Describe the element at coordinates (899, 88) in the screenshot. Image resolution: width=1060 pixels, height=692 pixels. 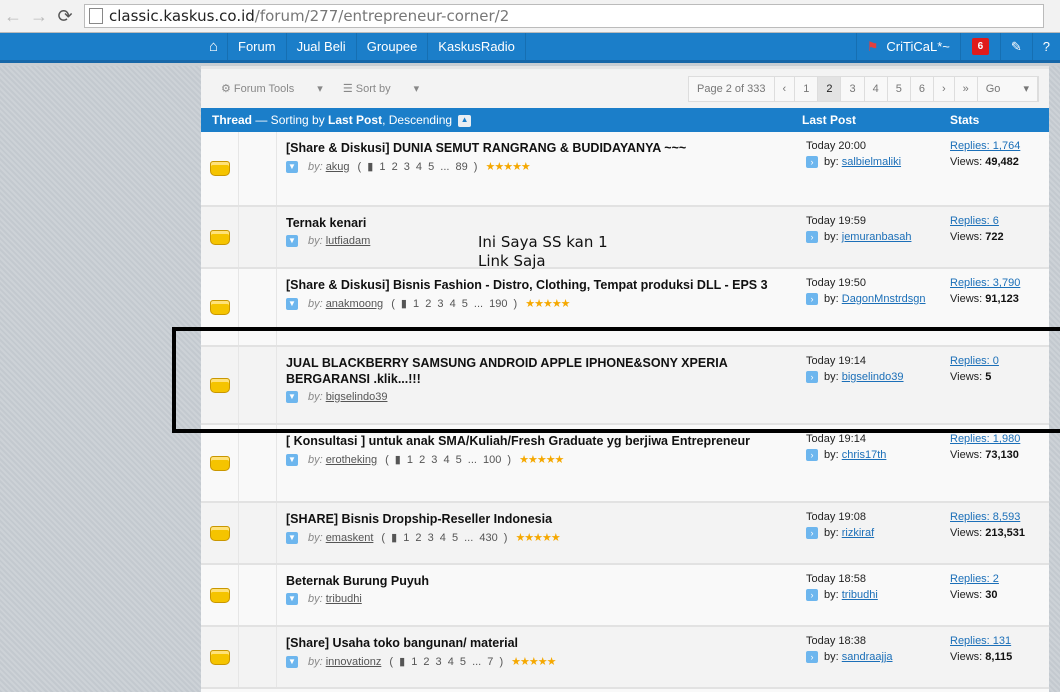
I see `page-5: 5` at that location.